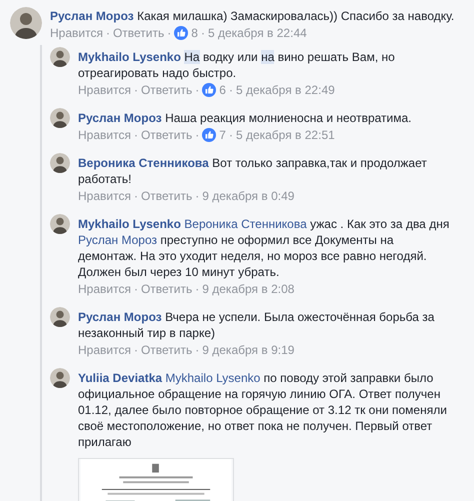  Describe the element at coordinates (248, 289) in the screenshot. I see `timestamp: 9 декабря в 2:08` at that location.